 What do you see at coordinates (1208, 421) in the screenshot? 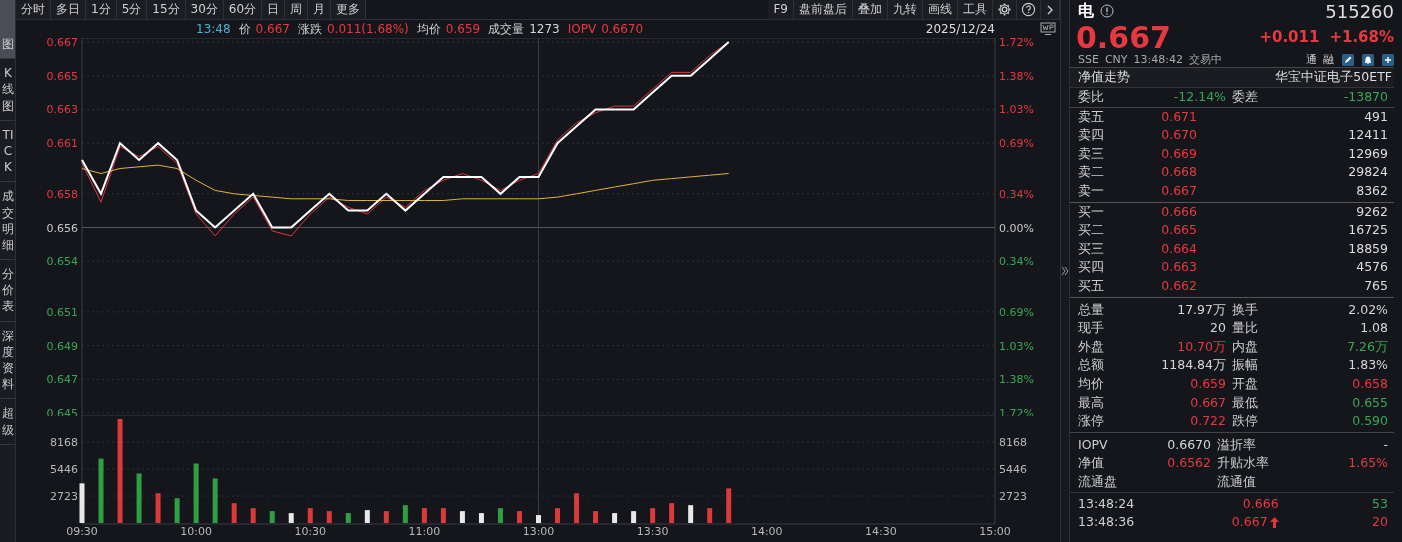
I see `stat-value: 0.722` at bounding box center [1208, 421].